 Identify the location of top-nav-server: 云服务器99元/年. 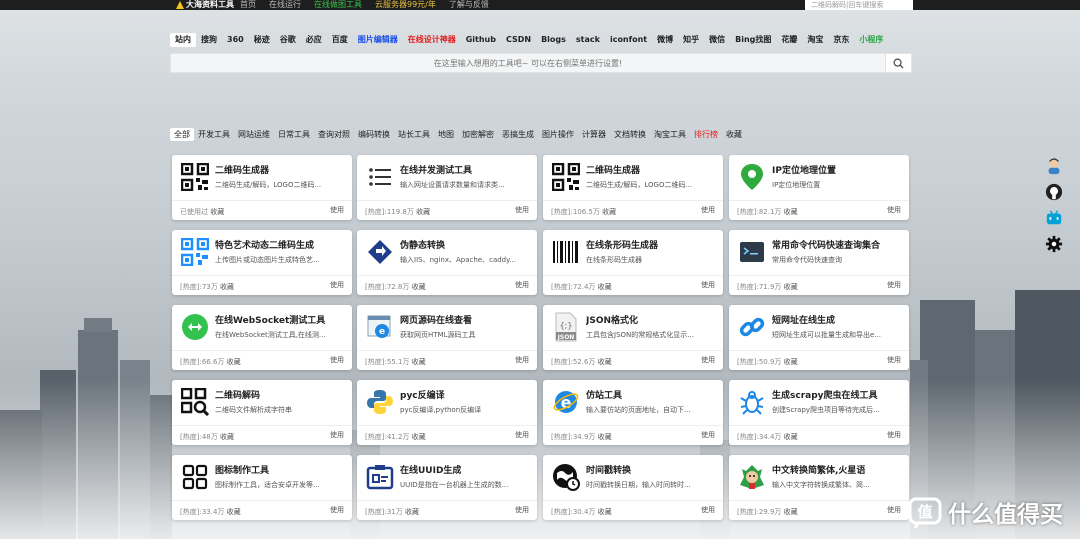
(405, 5).